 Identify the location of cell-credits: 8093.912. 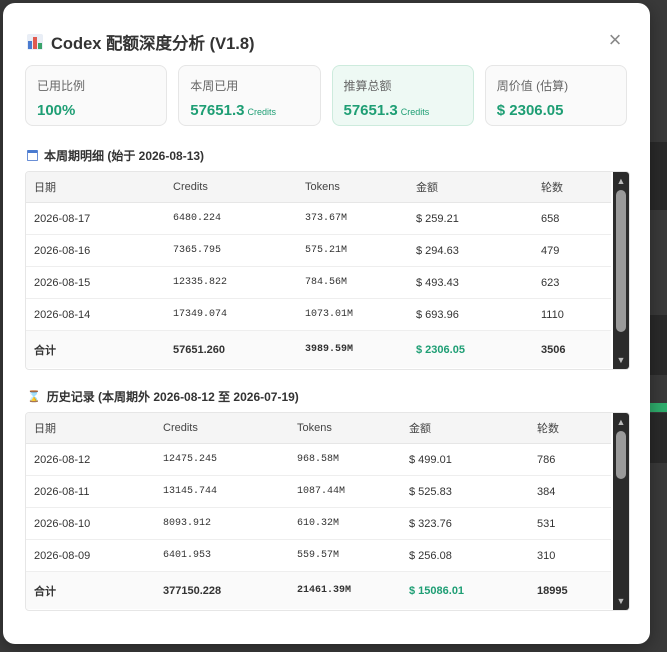
(222, 523).